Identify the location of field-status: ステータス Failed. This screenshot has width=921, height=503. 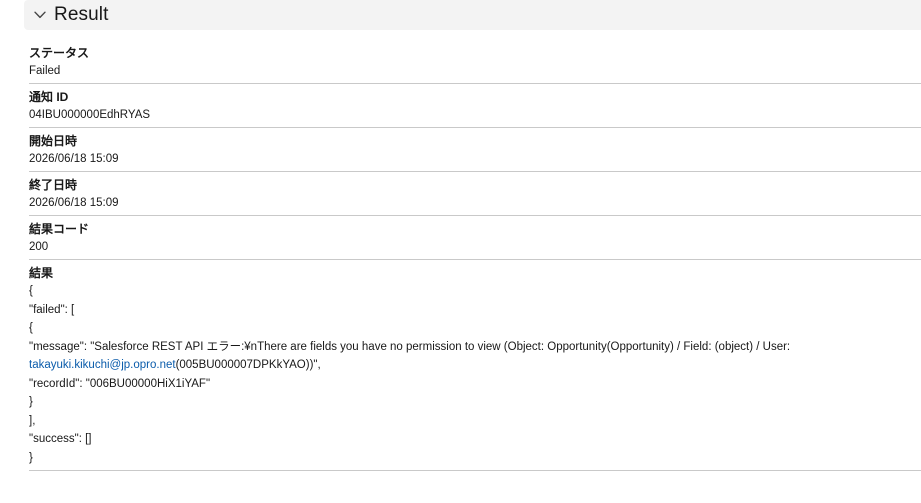
(475, 62).